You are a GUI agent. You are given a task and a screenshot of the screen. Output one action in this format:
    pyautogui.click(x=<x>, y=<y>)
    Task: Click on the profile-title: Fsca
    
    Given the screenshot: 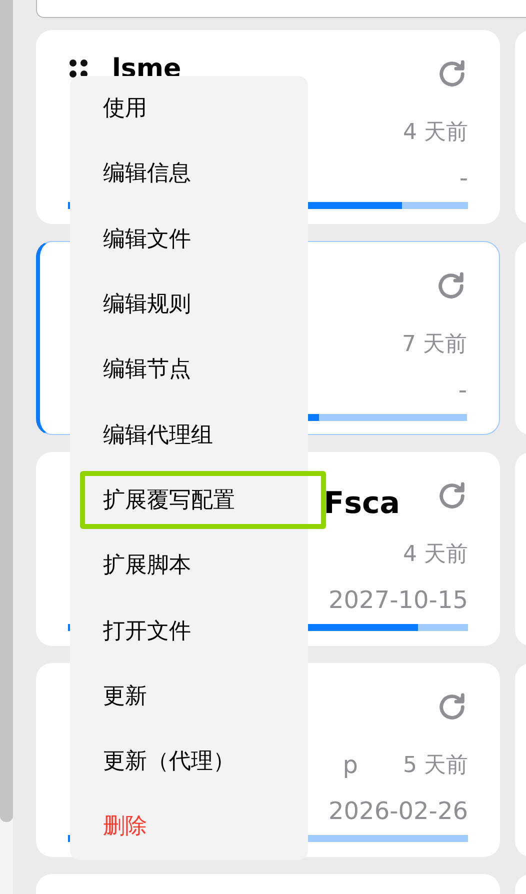 What is the action you would take?
    pyautogui.click(x=362, y=504)
    